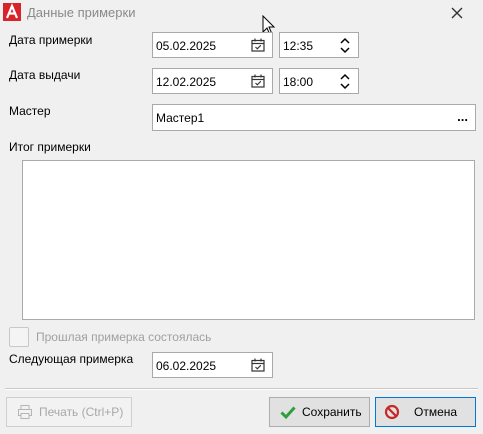 This screenshot has width=483, height=434. Describe the element at coordinates (50, 147) in the screenshot. I see `fitting-result-label: Итог примерки` at that location.